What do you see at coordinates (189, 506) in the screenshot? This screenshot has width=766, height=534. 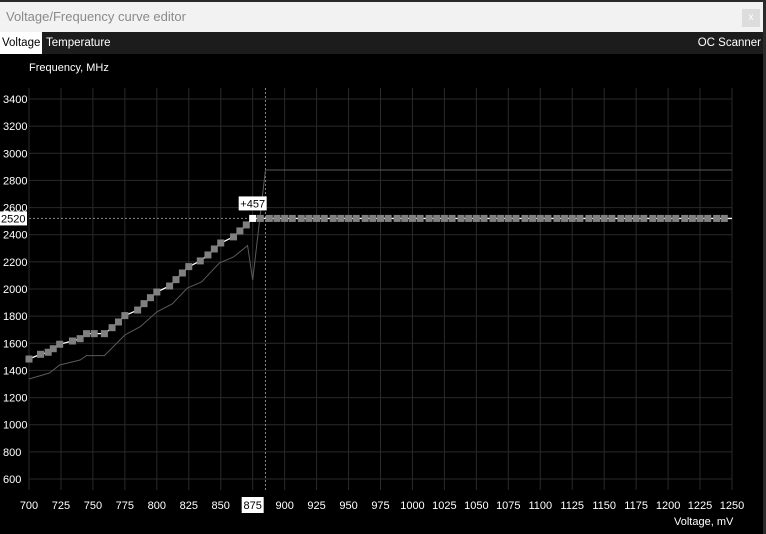 I see `x-tick-label: 825` at bounding box center [189, 506].